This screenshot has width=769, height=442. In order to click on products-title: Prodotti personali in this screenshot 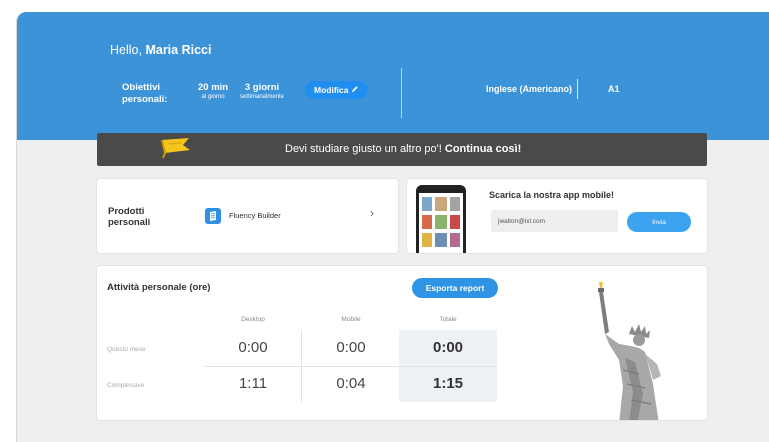, I will do `click(129, 217)`.